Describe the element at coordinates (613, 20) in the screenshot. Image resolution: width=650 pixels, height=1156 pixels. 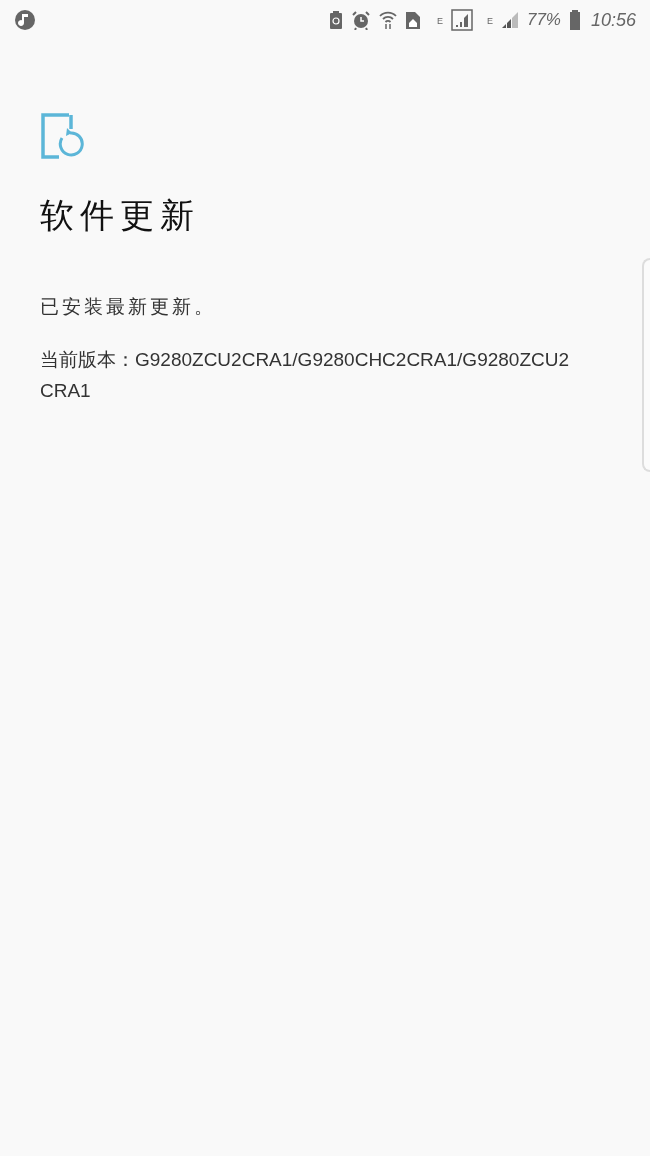
I see `clock-time: 10:56` at that location.